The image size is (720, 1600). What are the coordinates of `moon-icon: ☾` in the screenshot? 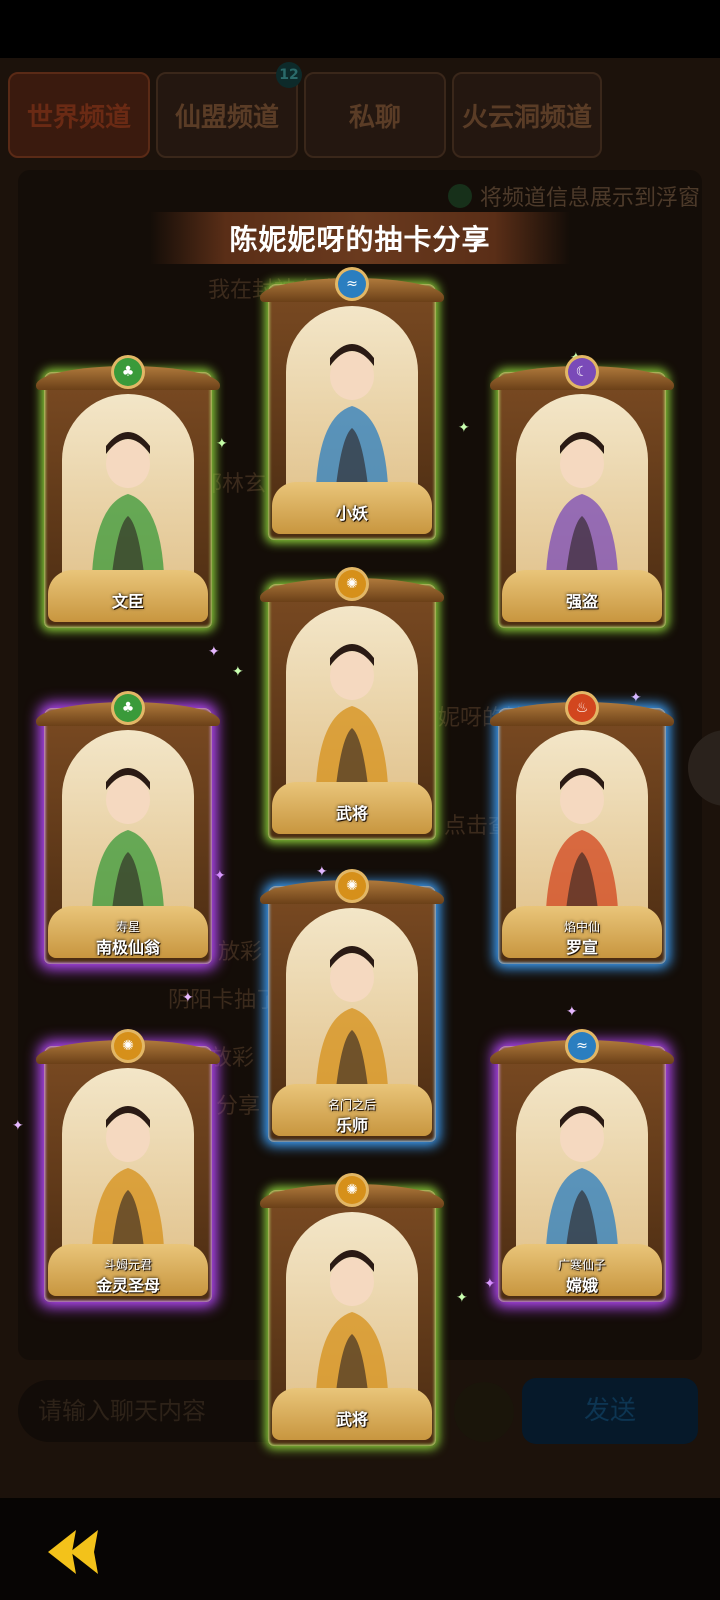 It's located at (582, 372).